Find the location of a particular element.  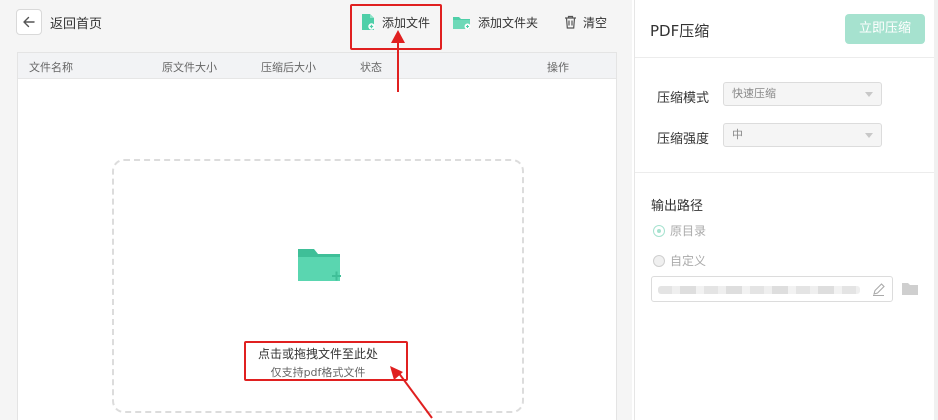

trash-icon is located at coordinates (570, 22).